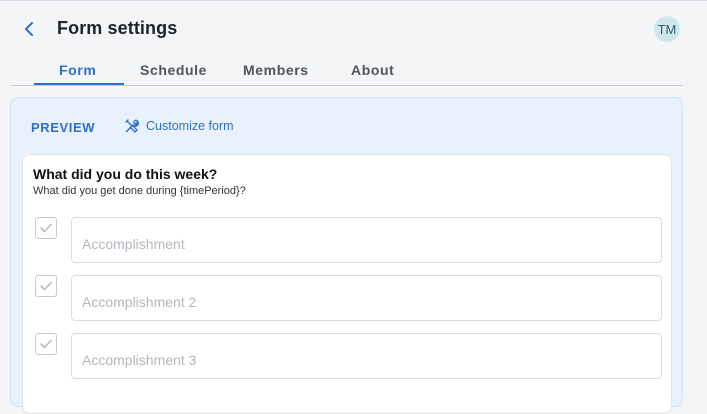 Image resolution: width=707 pixels, height=414 pixels. I want to click on back-button, so click(29, 29).